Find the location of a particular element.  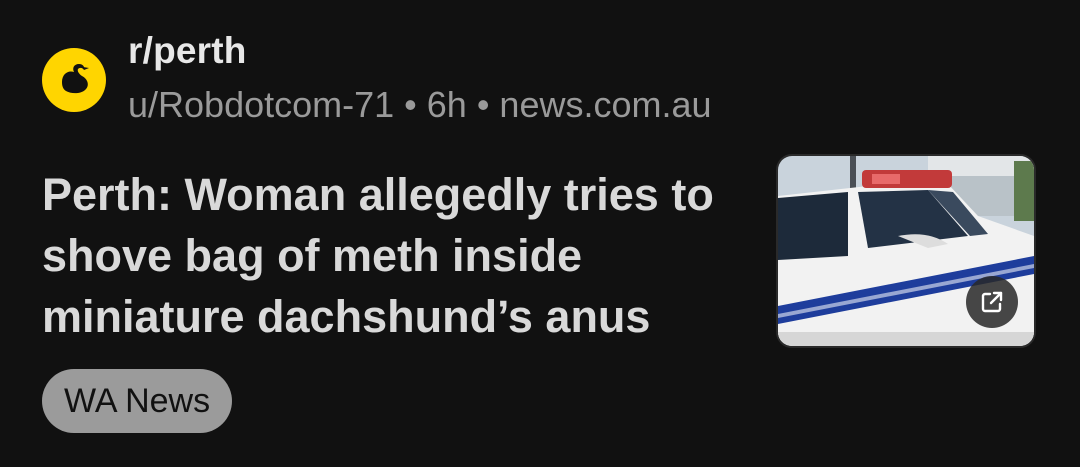

author-link: u/Robdotcom-71 is located at coordinates (261, 104).